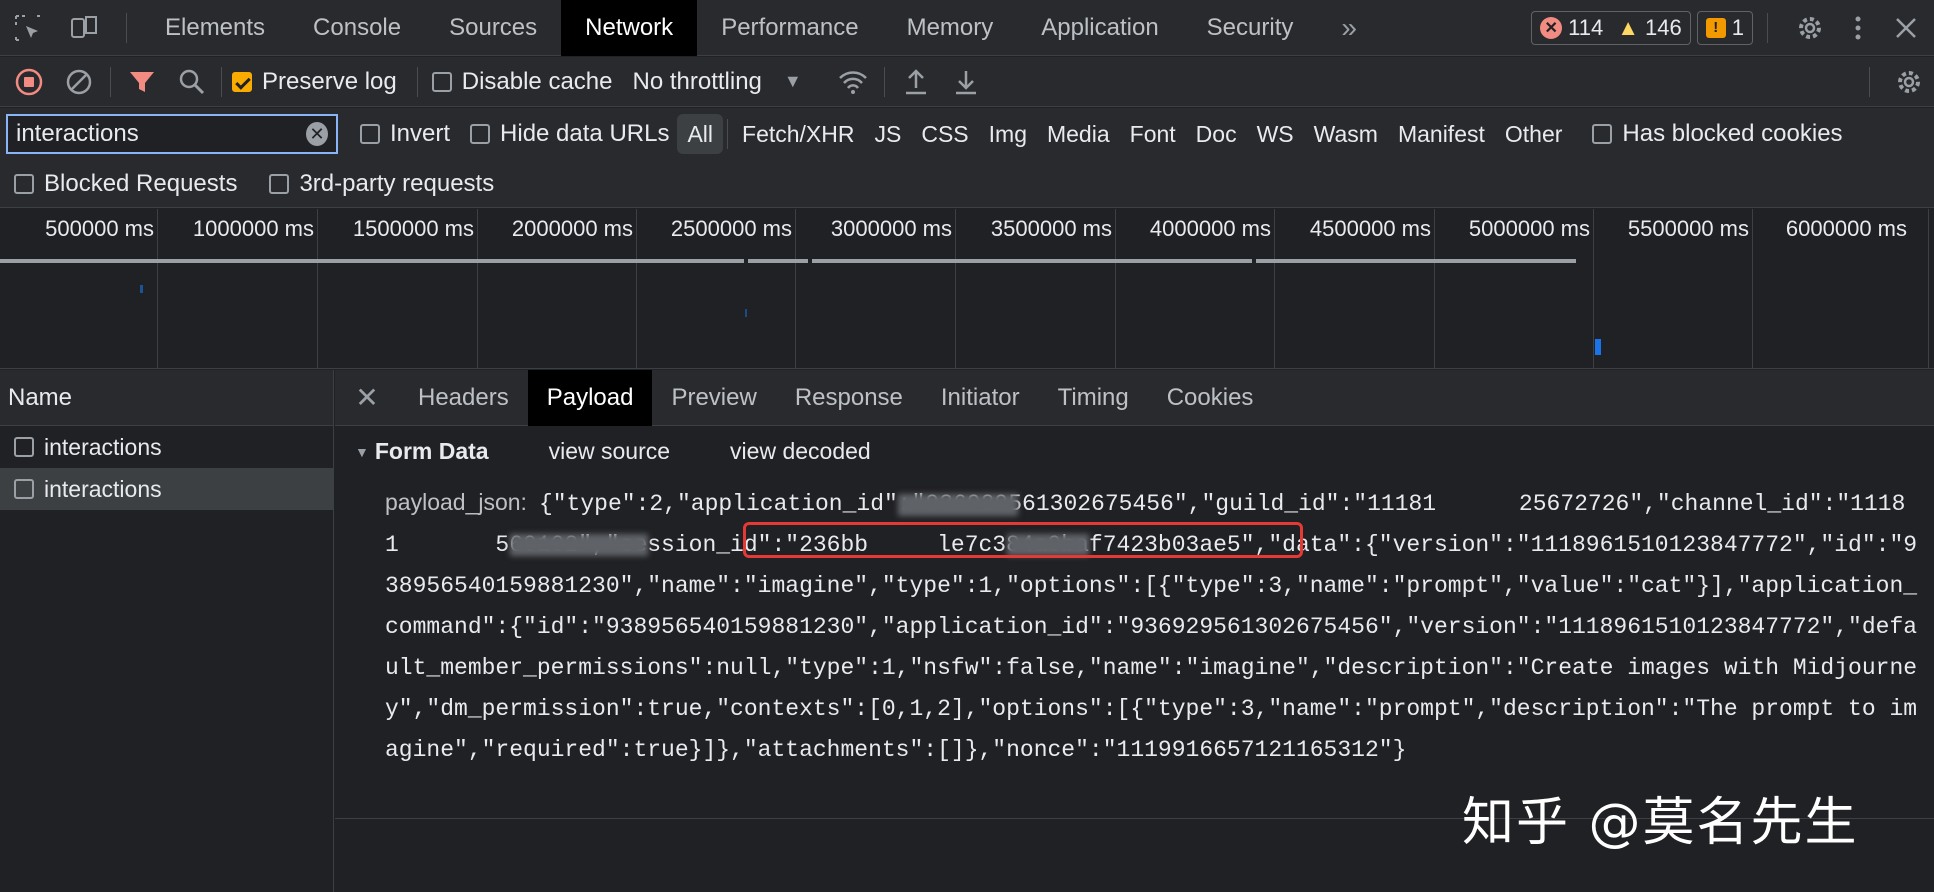  I want to click on hide-data-urls-checkbox: Hide data URLs, so click(569, 134).